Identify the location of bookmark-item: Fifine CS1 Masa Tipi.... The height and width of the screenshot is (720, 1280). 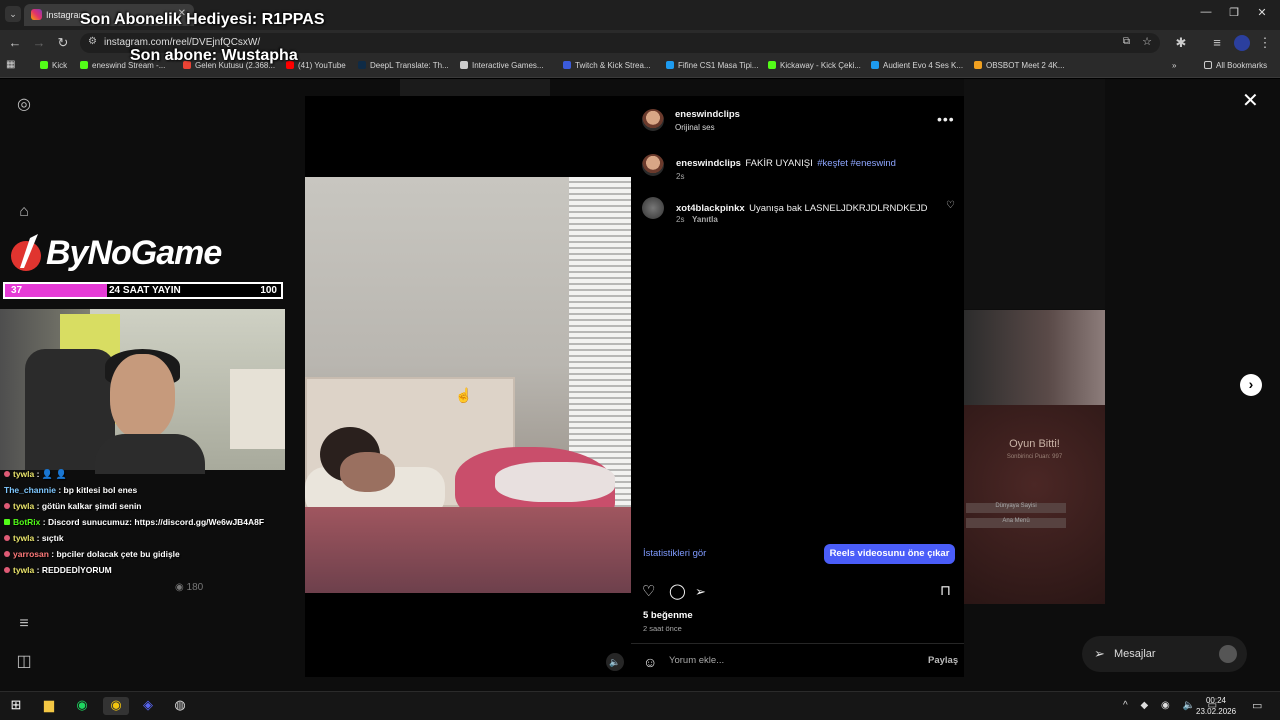
(712, 65).